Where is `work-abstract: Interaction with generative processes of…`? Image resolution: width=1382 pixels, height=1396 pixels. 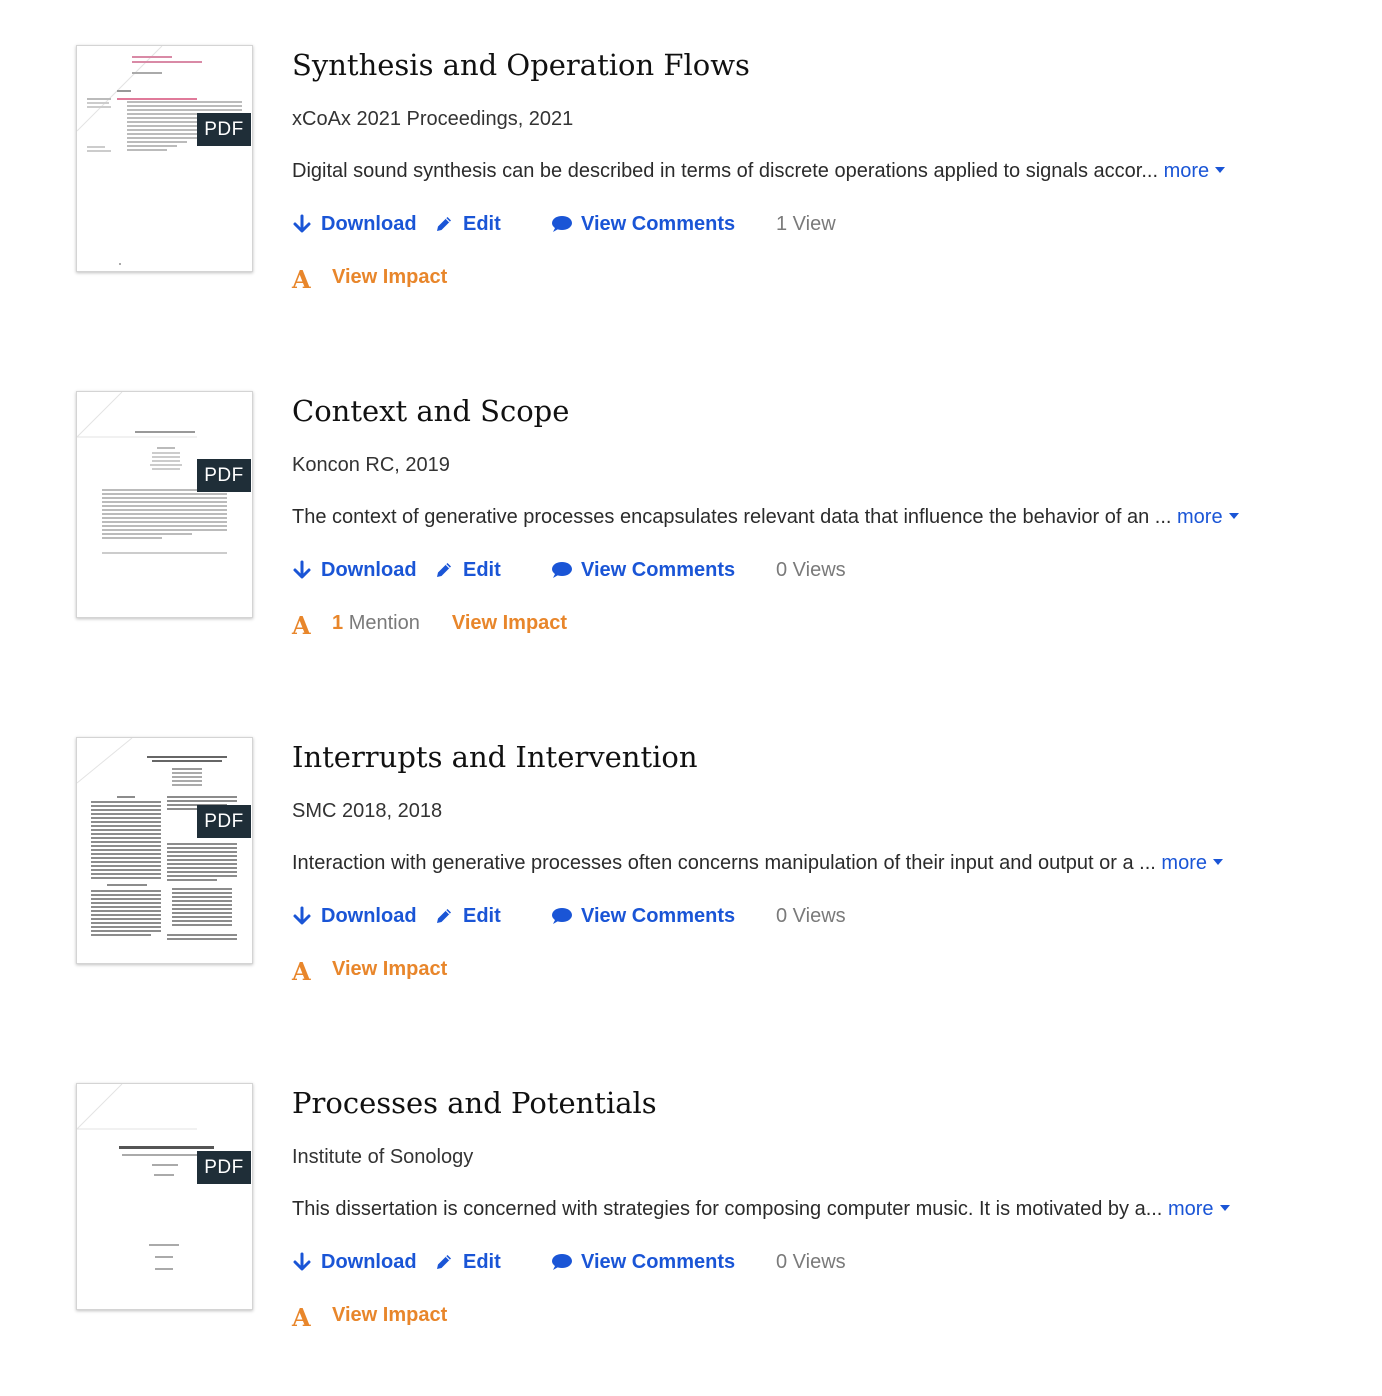
work-abstract: Interaction with generative processes of… is located at coordinates (757, 863).